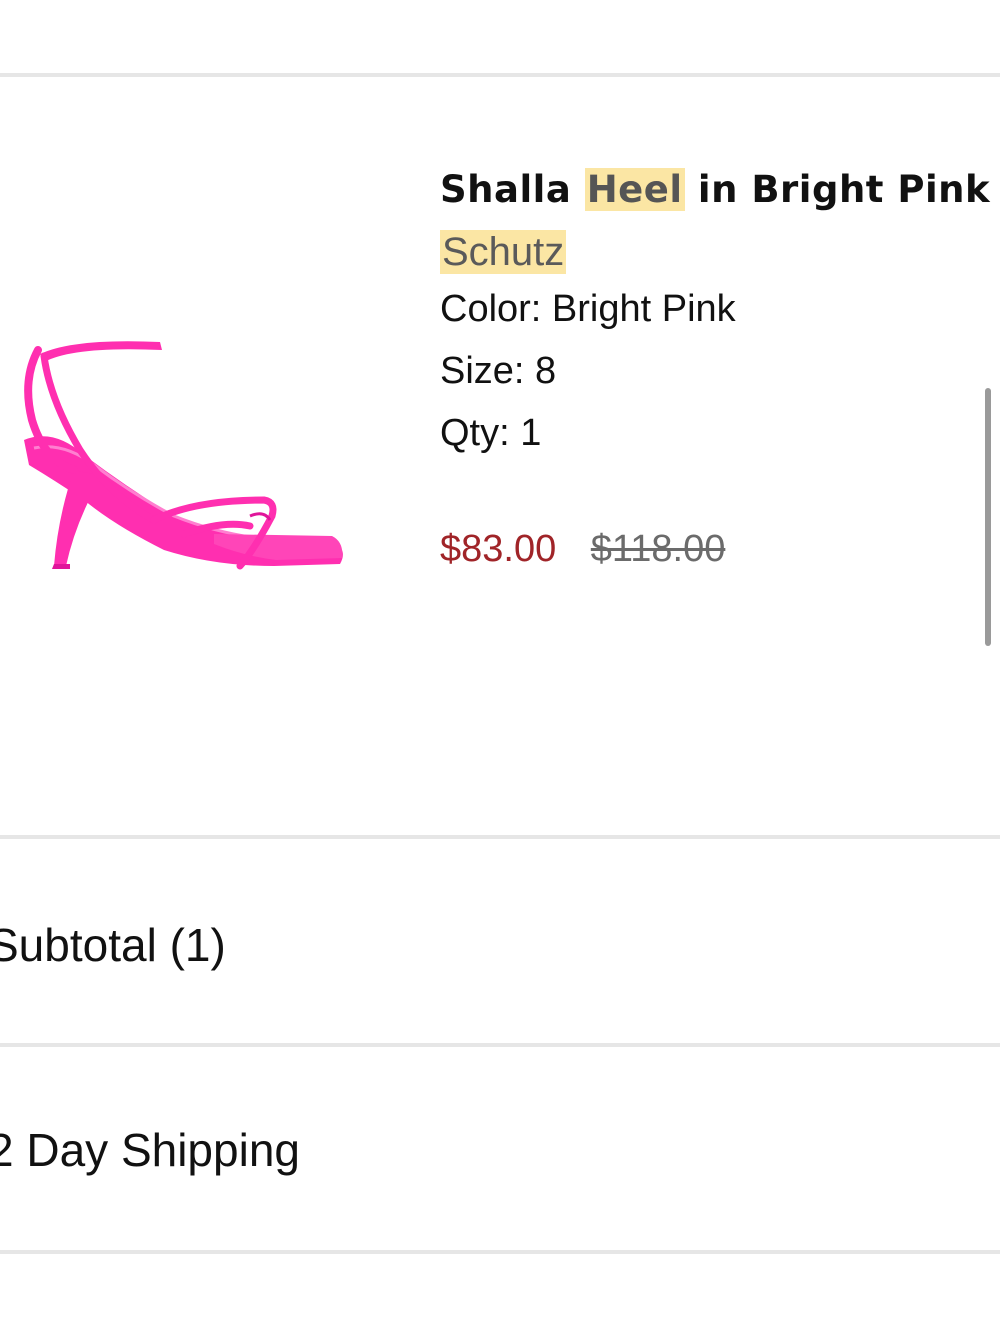  I want to click on product-quantity: Qty: 1, so click(491, 433).